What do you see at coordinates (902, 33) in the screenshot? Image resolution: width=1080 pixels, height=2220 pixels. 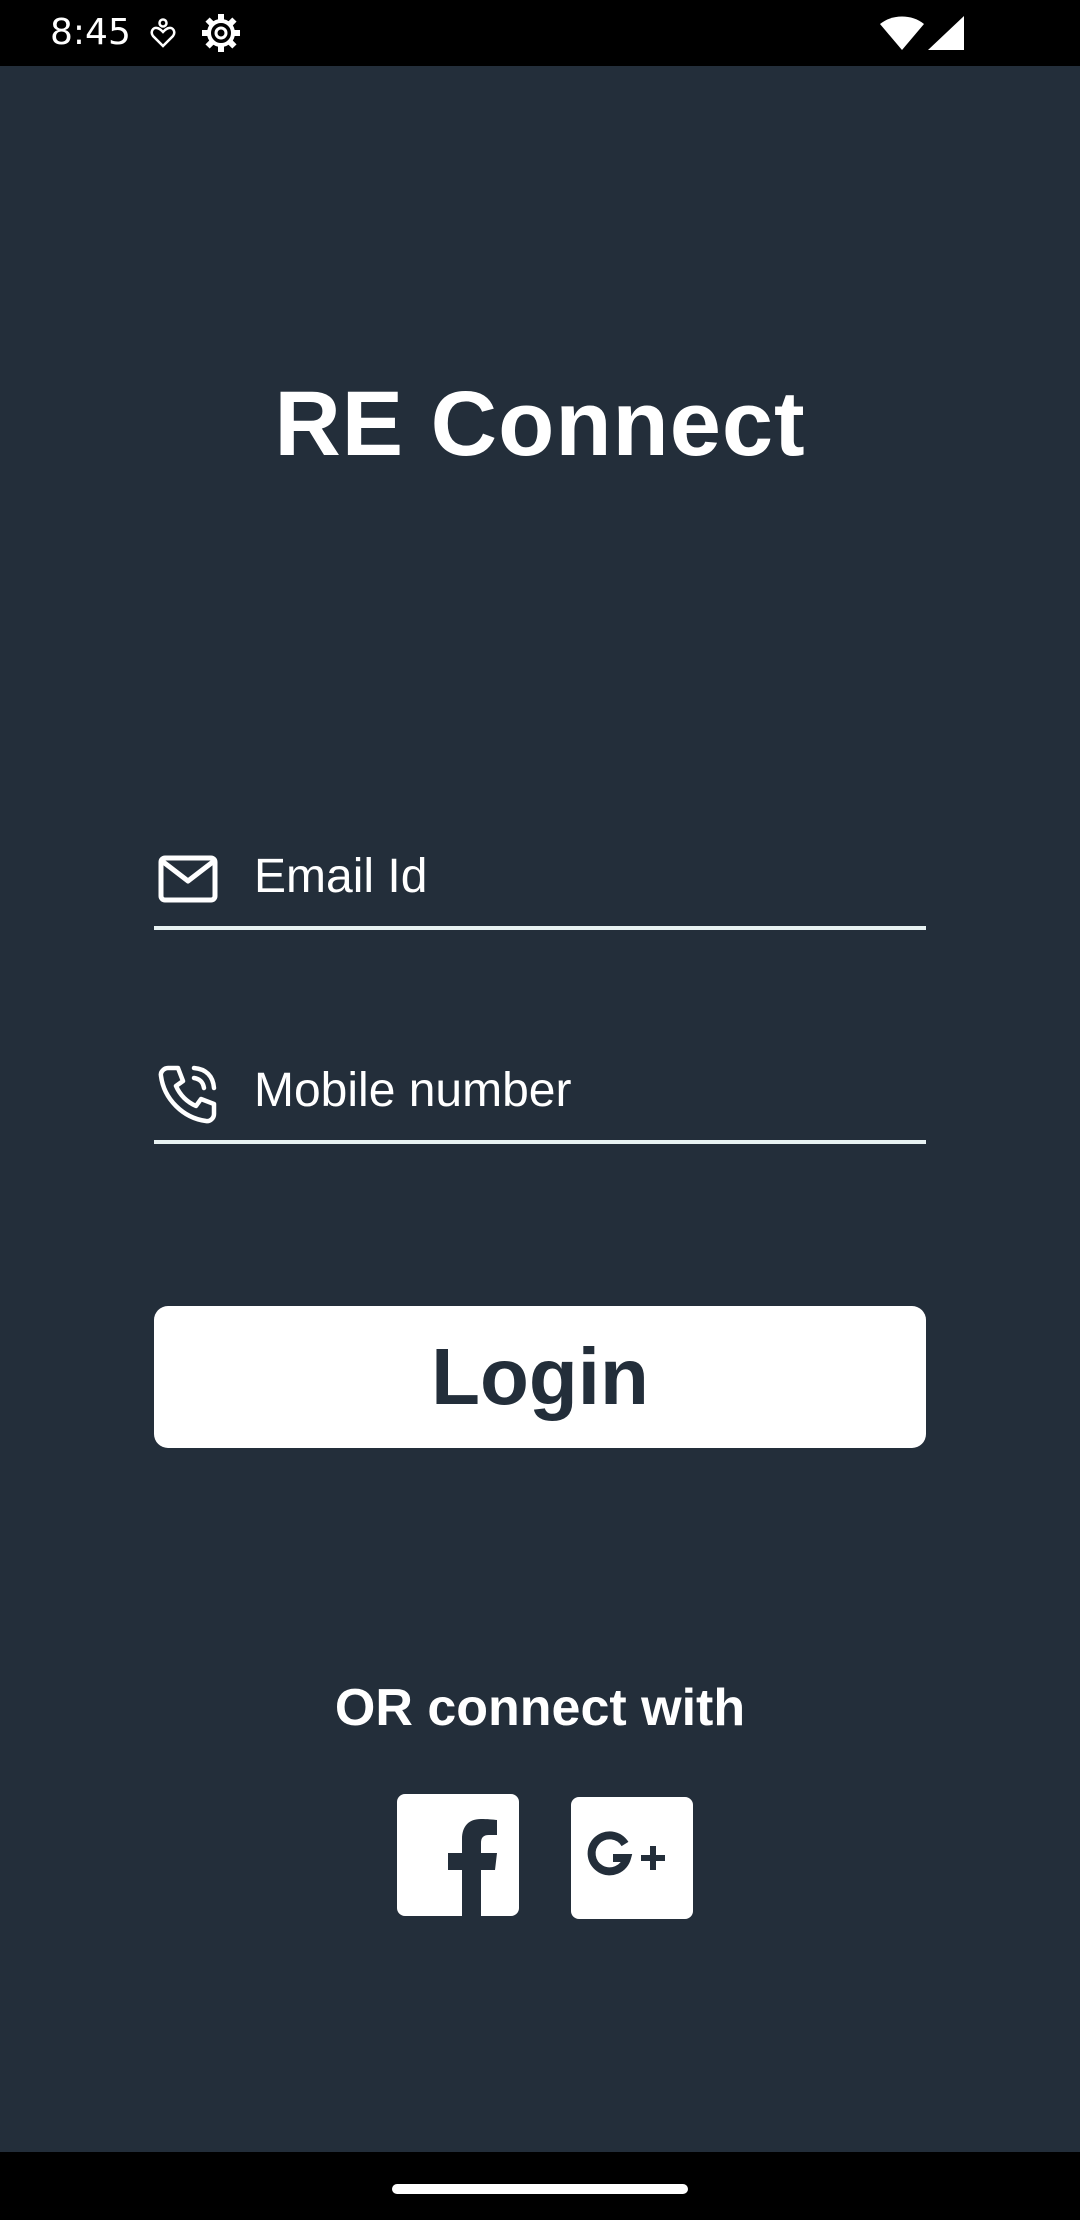 I see `wifi-icon` at bounding box center [902, 33].